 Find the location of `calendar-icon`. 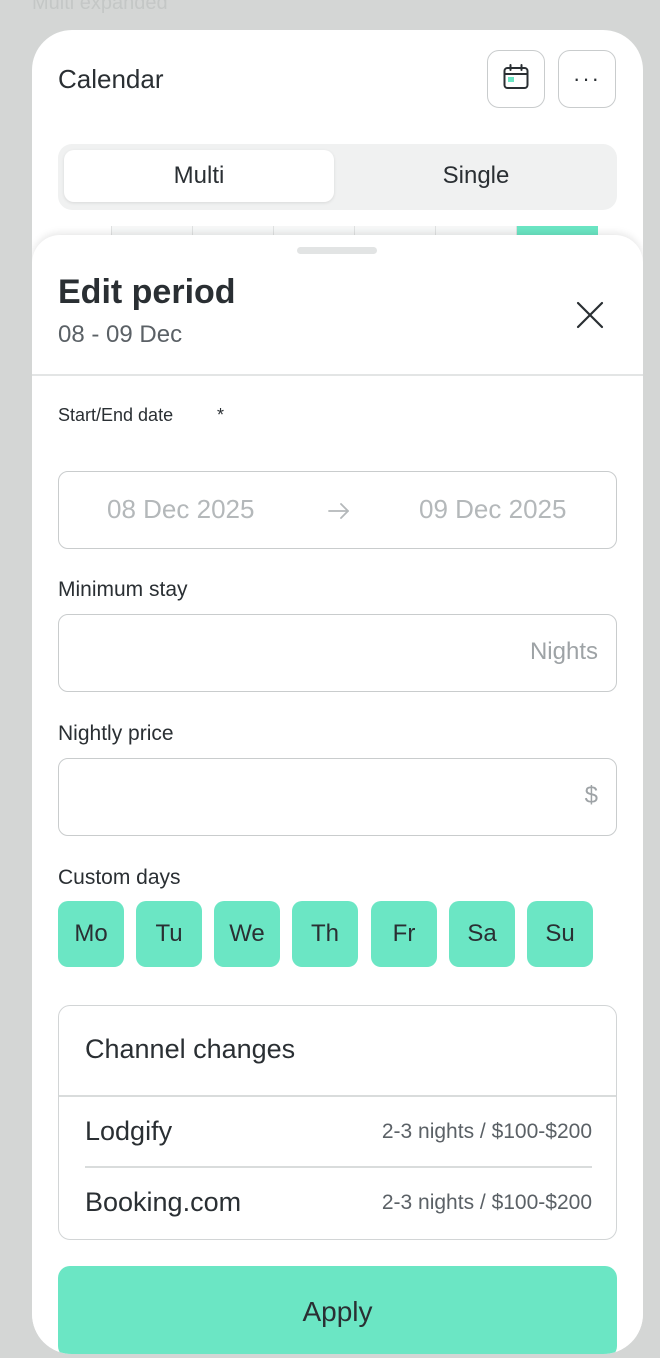

calendar-icon is located at coordinates (516, 79).